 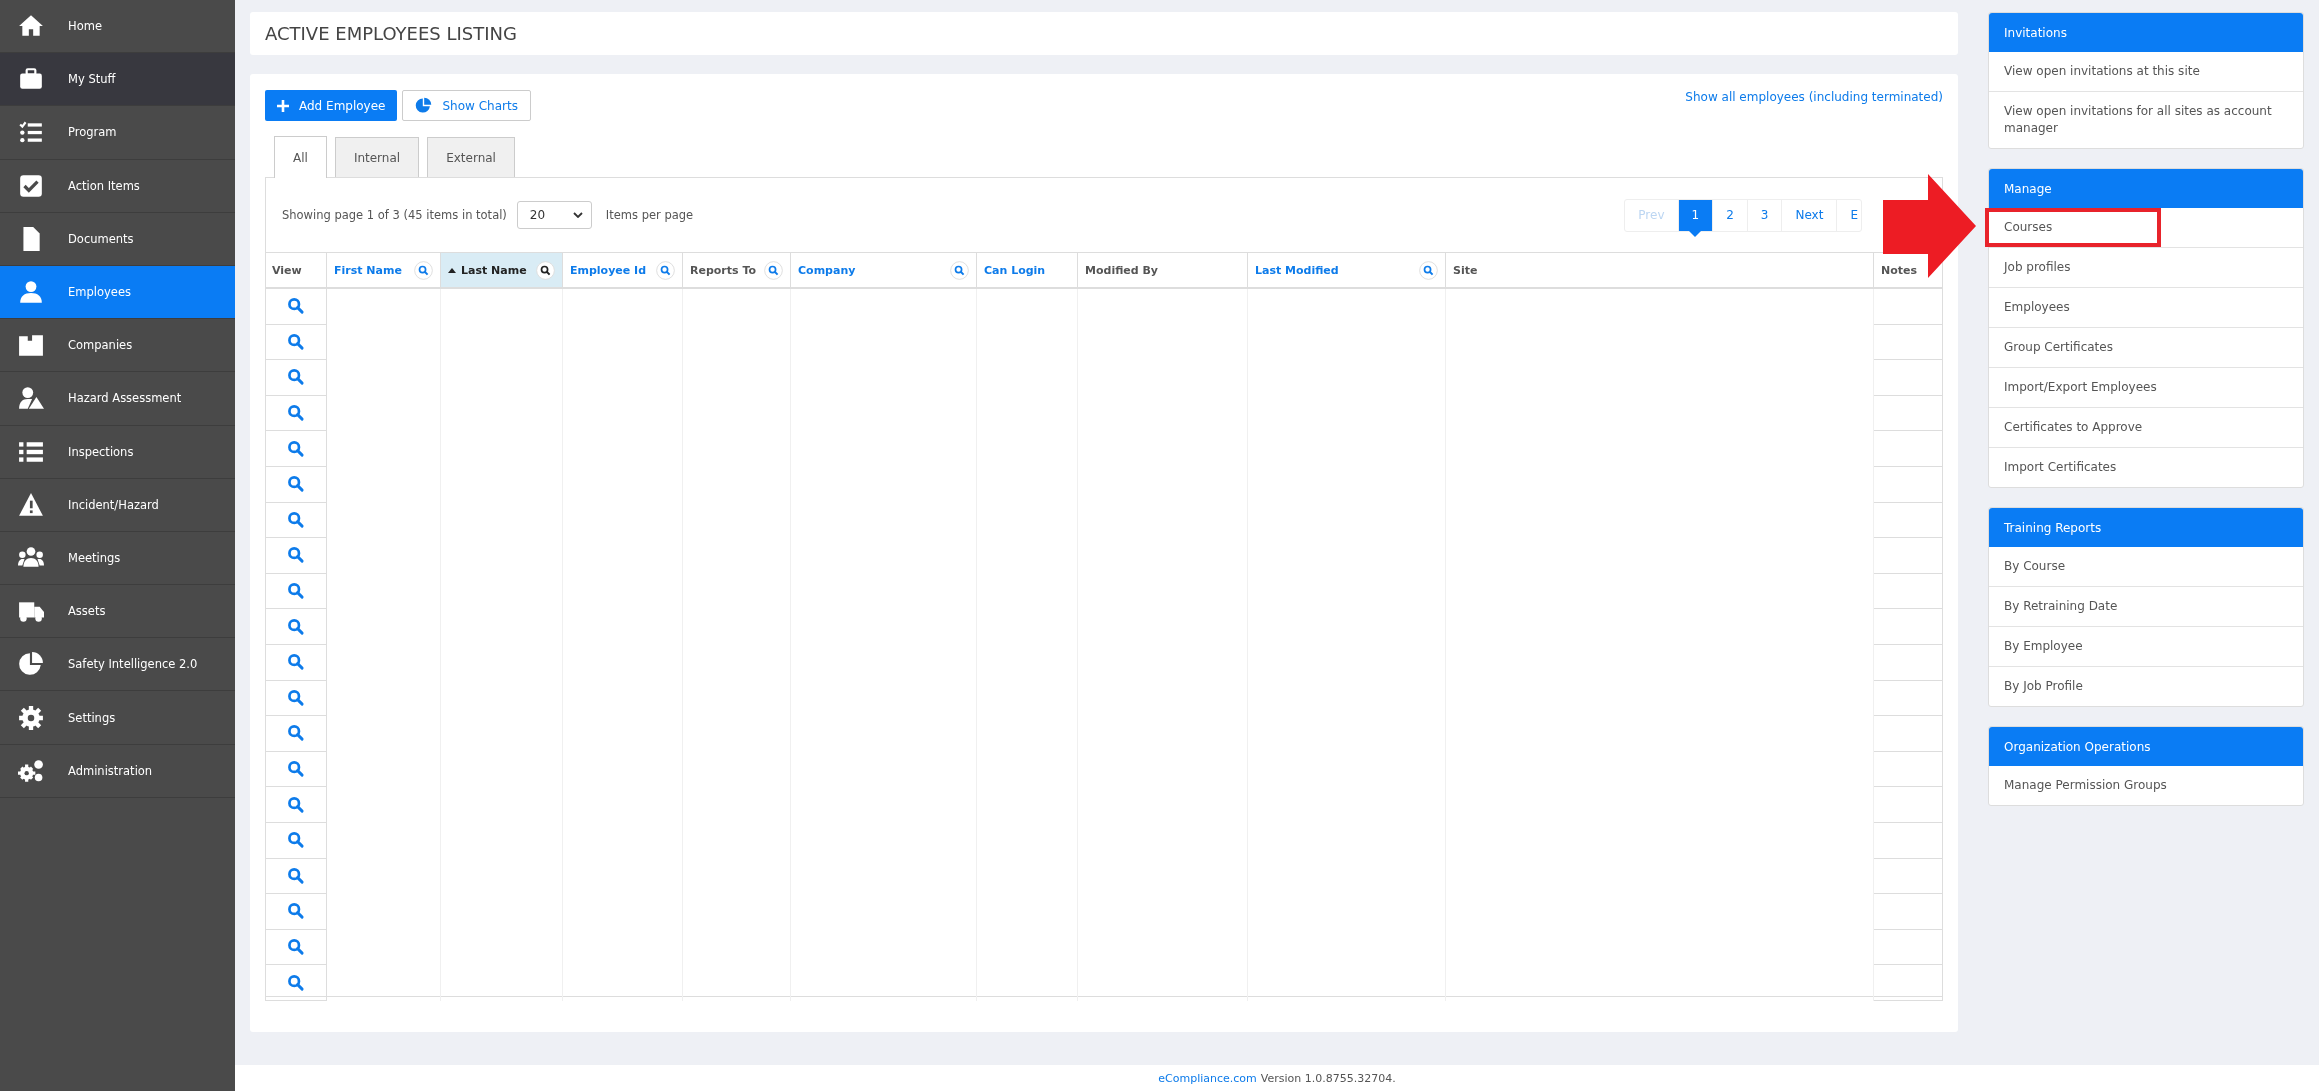 What do you see at coordinates (117, 558) in the screenshot?
I see `sidebar-item: Meetings` at bounding box center [117, 558].